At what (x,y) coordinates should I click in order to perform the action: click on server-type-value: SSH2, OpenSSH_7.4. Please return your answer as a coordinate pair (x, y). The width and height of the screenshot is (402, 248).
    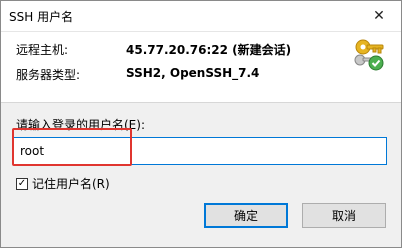
    Looking at the image, I should click on (193, 73).